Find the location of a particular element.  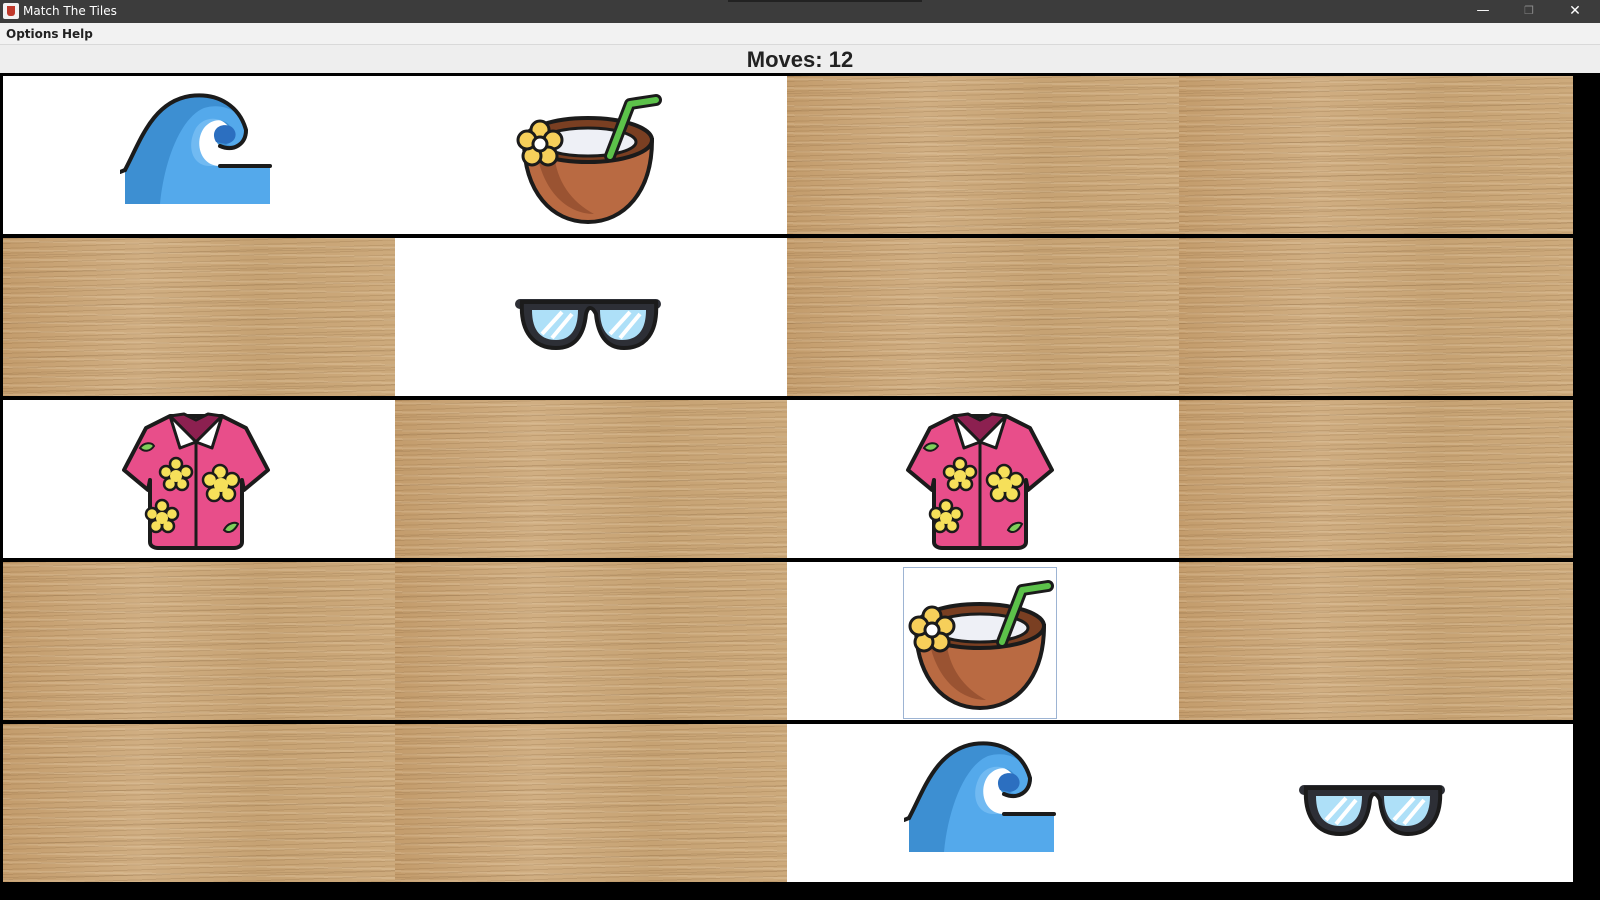

menu-bar: Options Help is located at coordinates (800, 34).